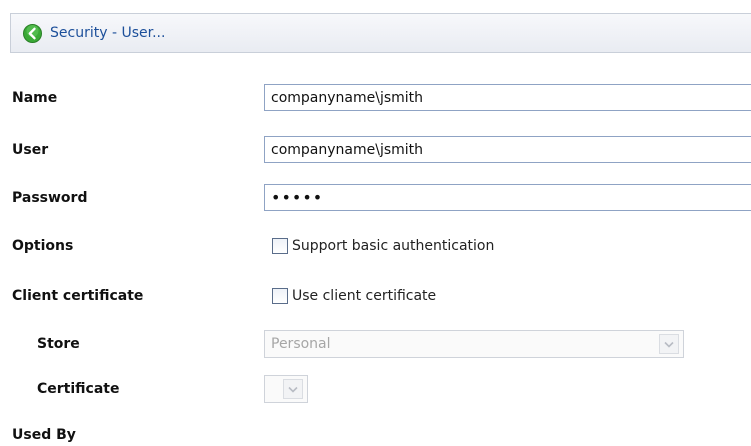 This screenshot has width=751, height=446. What do you see at coordinates (280, 296) in the screenshot?
I see `client-certificate-checkbox` at bounding box center [280, 296].